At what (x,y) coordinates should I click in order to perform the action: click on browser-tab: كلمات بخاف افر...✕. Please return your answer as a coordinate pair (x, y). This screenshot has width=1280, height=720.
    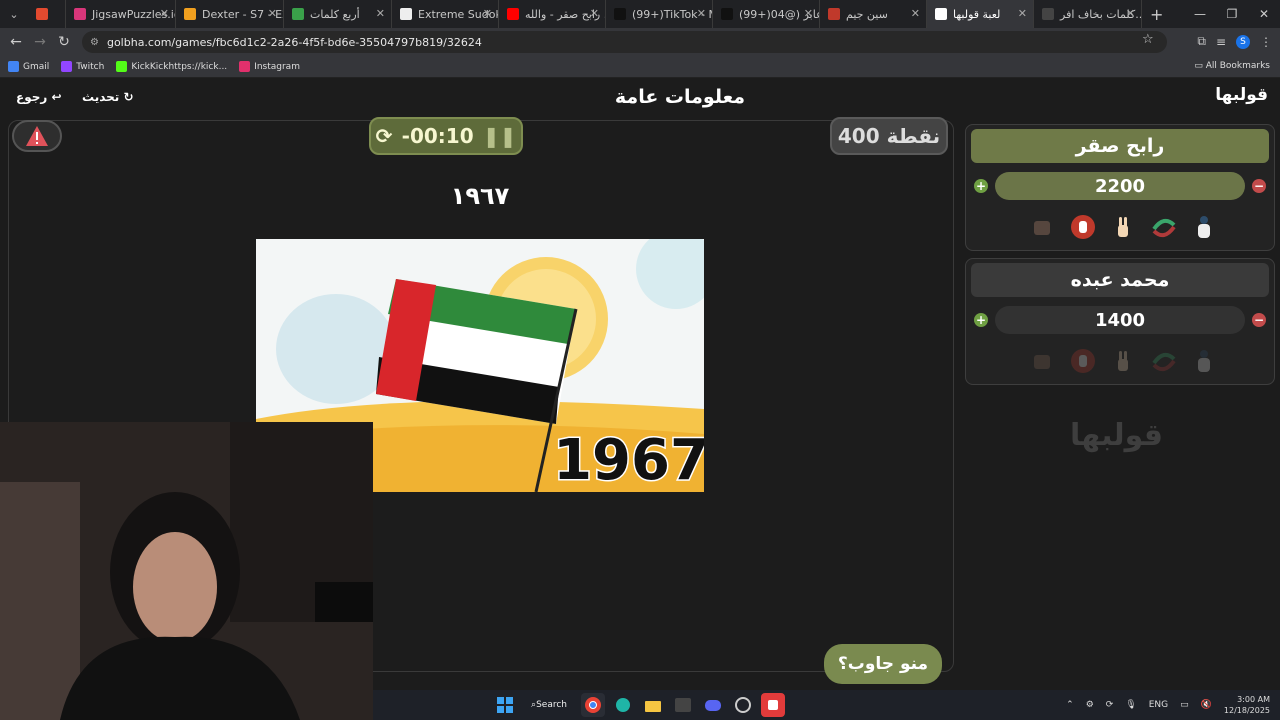
    Looking at the image, I should click on (1088, 14).